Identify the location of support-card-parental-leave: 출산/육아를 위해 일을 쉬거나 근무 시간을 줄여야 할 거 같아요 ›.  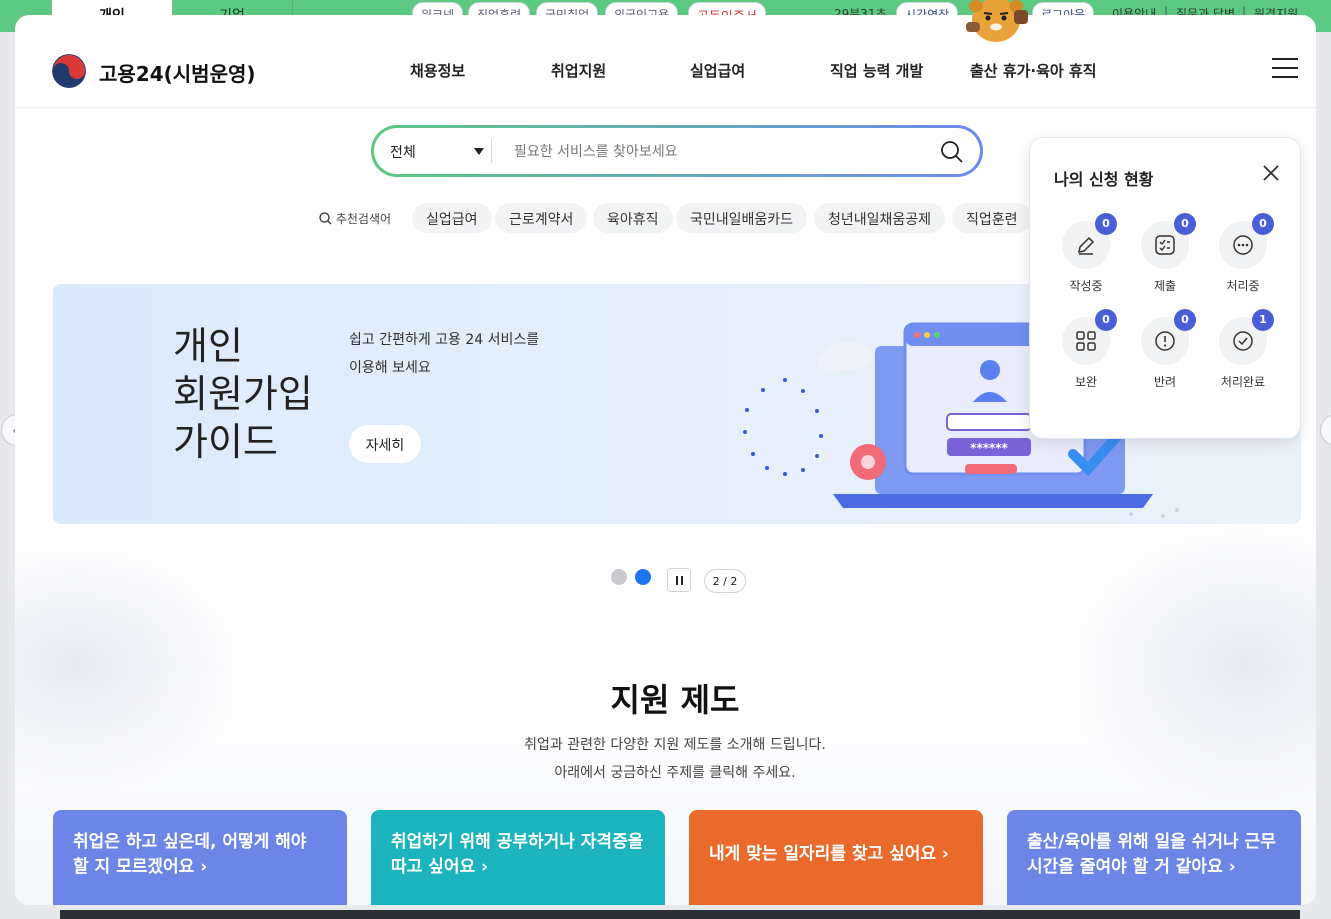
(1154, 857).